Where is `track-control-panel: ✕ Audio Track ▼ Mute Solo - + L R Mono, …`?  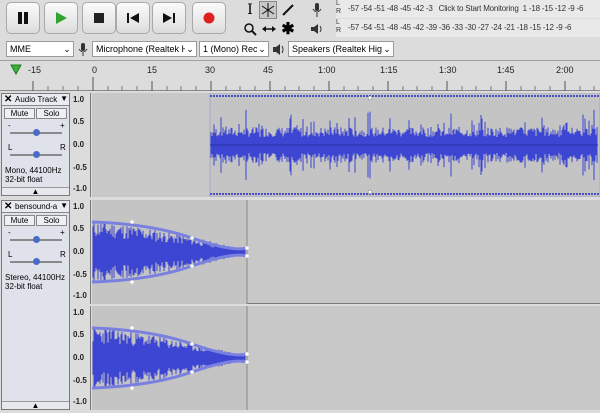
track-control-panel: ✕ Audio Track ▼ Mute Solo - + L R Mono, … is located at coordinates (35, 144).